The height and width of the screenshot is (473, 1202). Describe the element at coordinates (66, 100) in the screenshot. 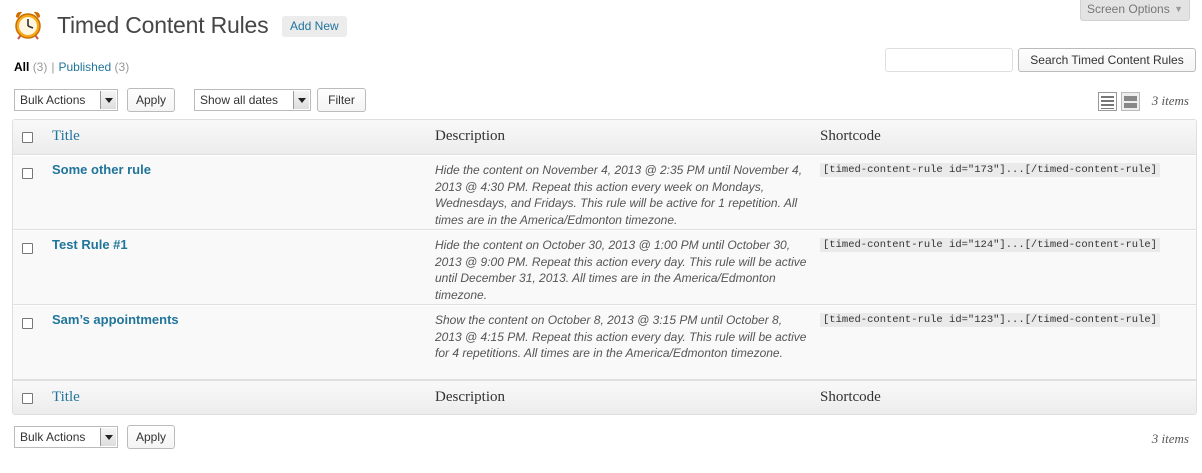

I see `bulk-actions-select: Bulk Actions` at that location.